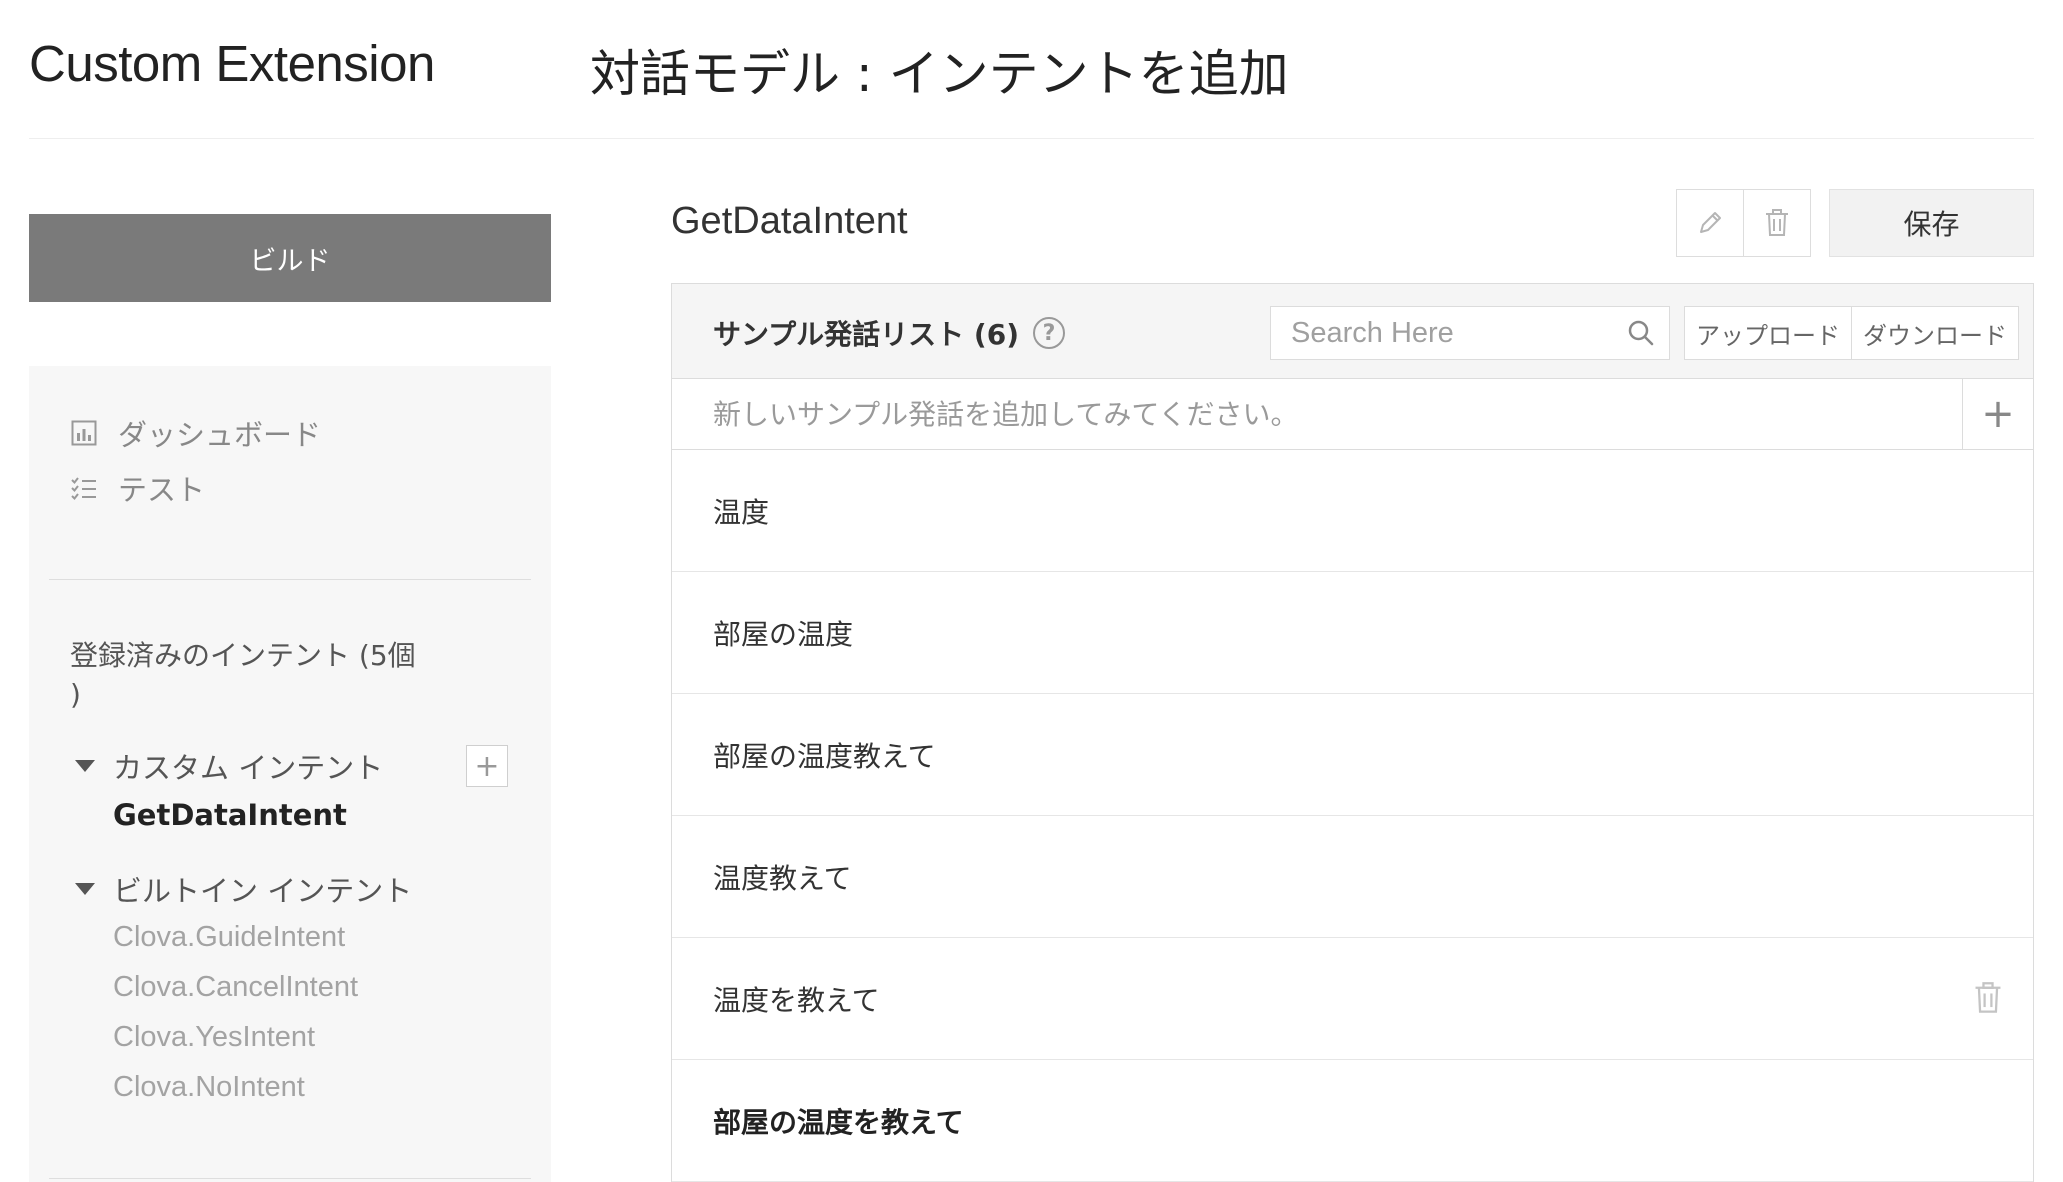 This screenshot has height=1182, width=2063. I want to click on utterance-text: 温度を教えて, so click(796, 1000).